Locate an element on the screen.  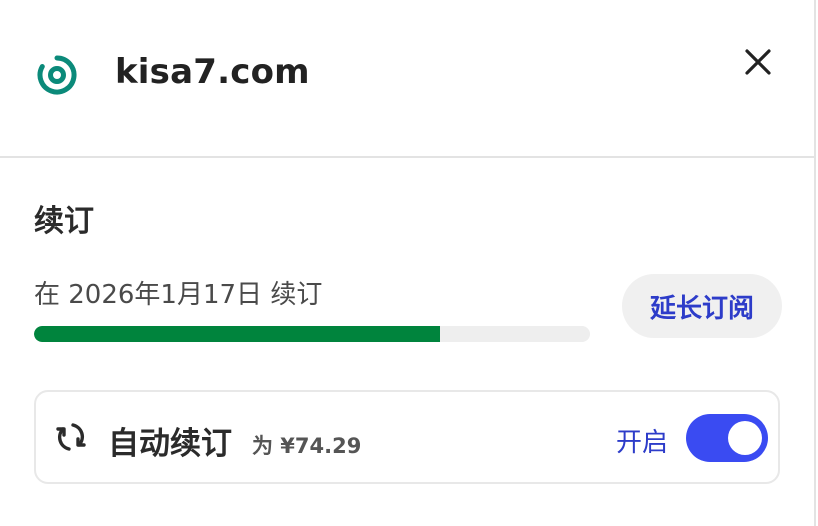
auto-renew-status: 开启 is located at coordinates (642, 443).